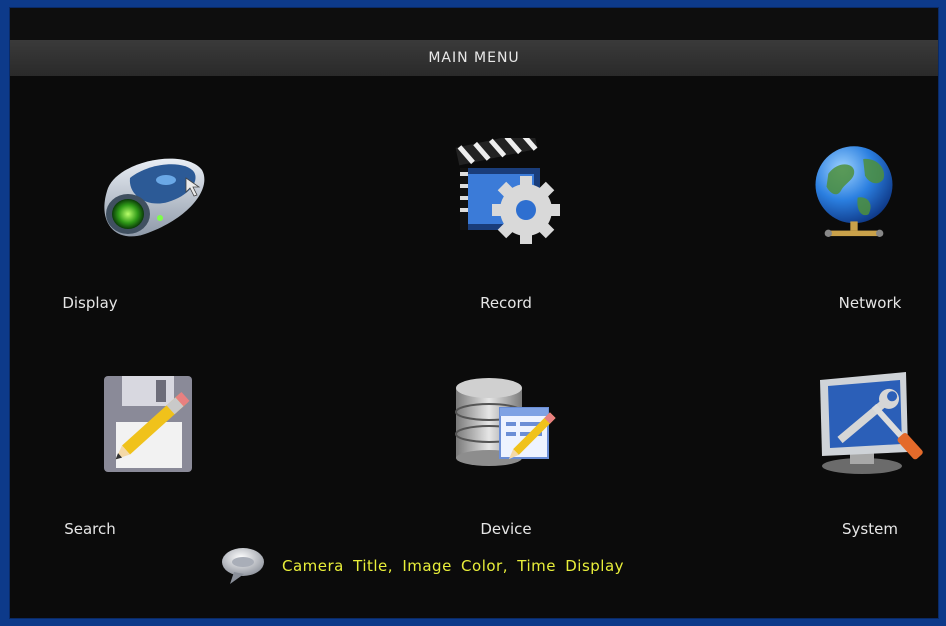 This screenshot has width=946, height=626. I want to click on page-title: MAIN MENU, so click(474, 58).